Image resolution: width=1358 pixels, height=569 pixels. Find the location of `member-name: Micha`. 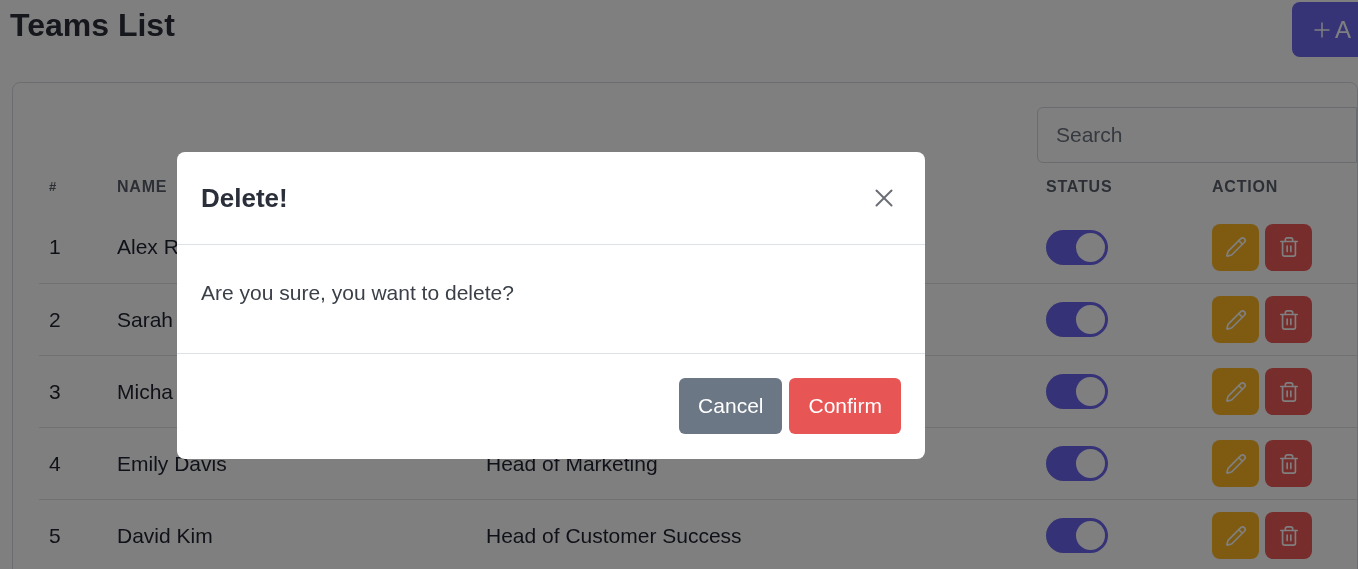

member-name: Micha is located at coordinates (146, 391).